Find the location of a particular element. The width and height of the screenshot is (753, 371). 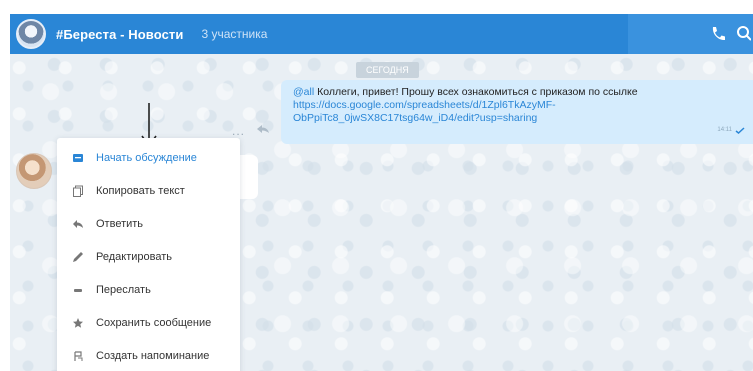

mention-all: @all is located at coordinates (303, 92).